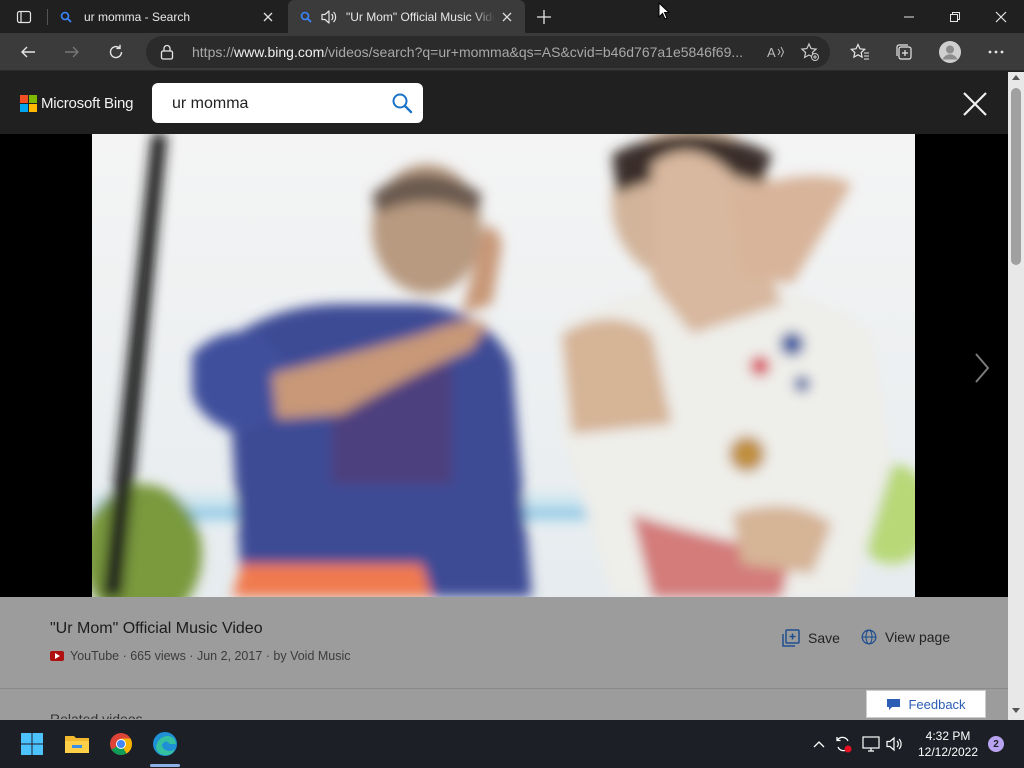  I want to click on read-aloud-button: A, so click(776, 52).